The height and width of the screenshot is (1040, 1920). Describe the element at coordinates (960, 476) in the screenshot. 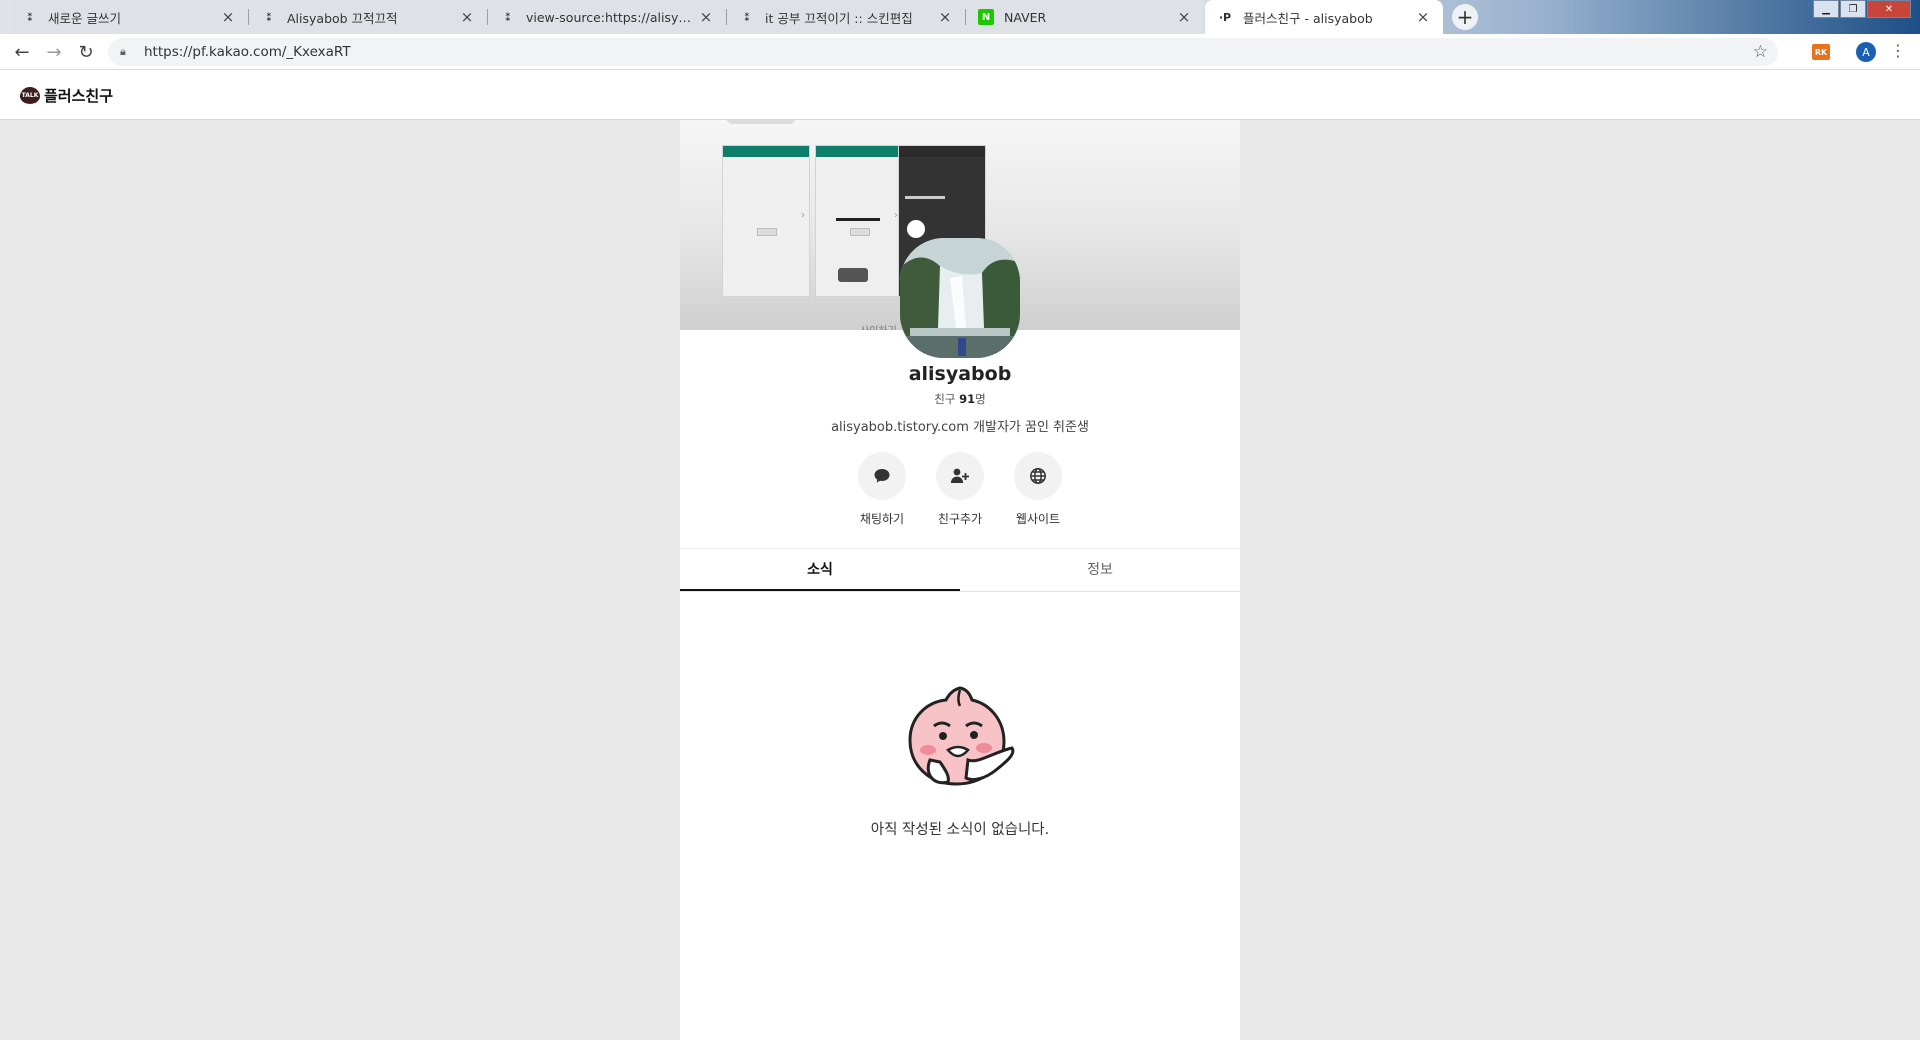

I see `add-friend-icon` at that location.